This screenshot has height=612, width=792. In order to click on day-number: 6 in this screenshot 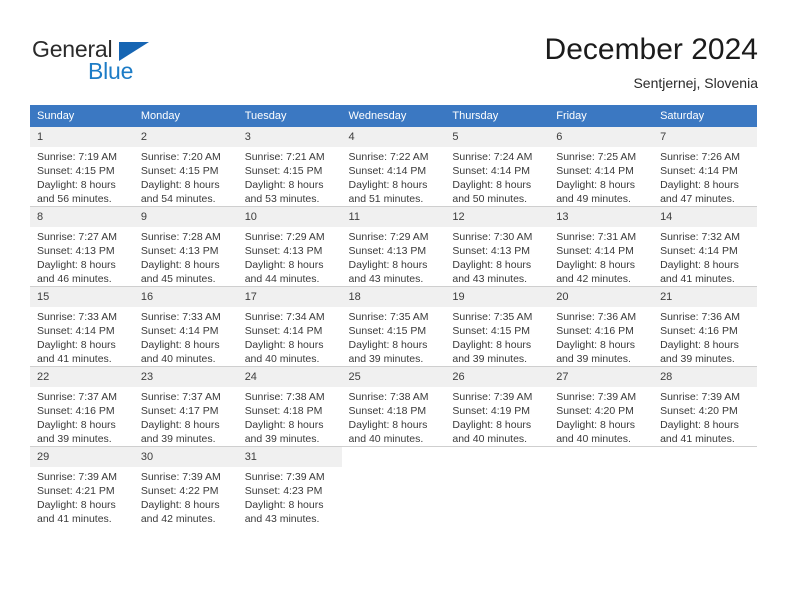, I will do `click(601, 137)`.